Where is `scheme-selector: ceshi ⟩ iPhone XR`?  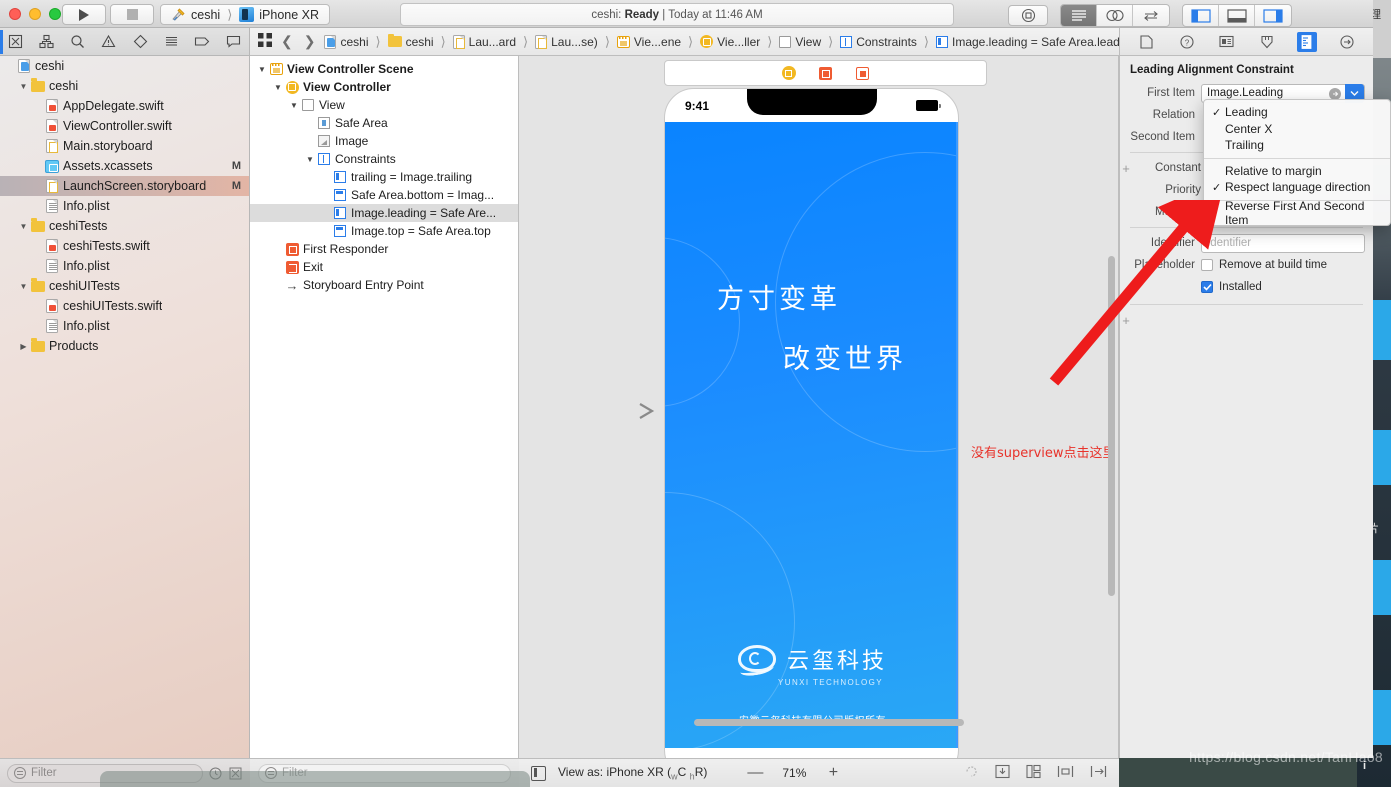
scheme-selector: ceshi ⟩ iPhone XR is located at coordinates (245, 14).